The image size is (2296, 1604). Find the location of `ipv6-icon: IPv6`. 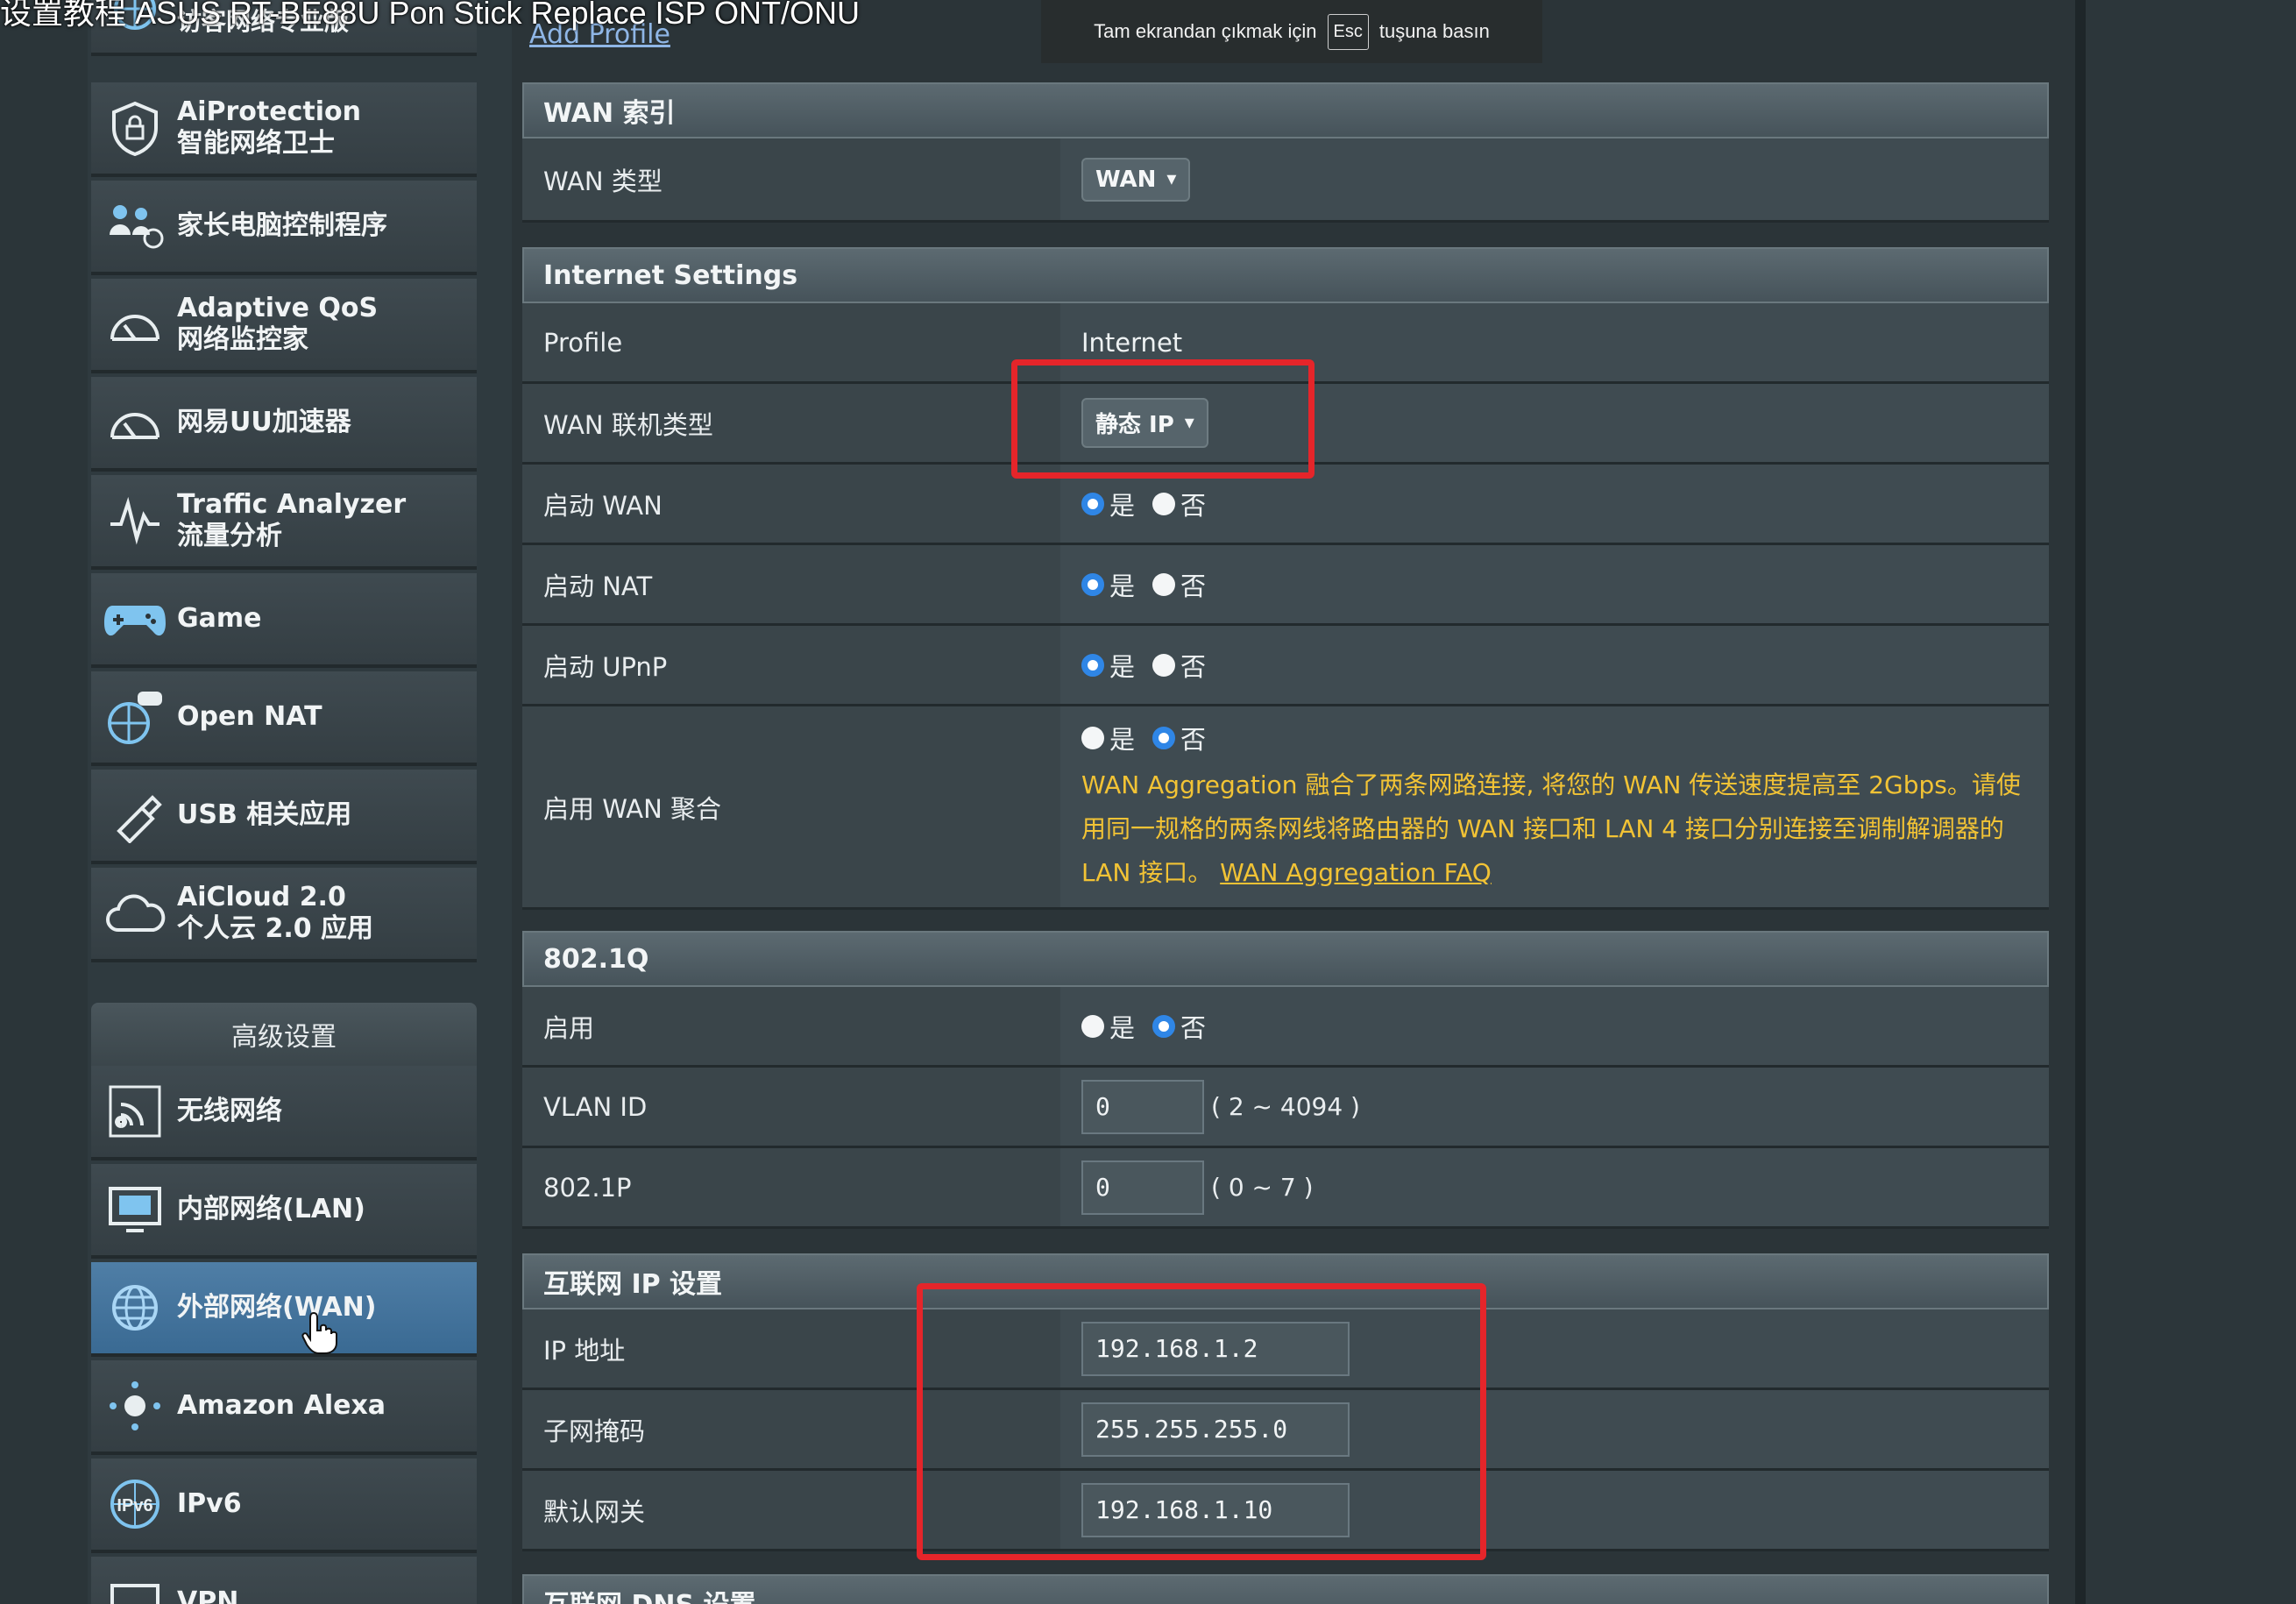

ipv6-icon: IPv6 is located at coordinates (135, 1504).